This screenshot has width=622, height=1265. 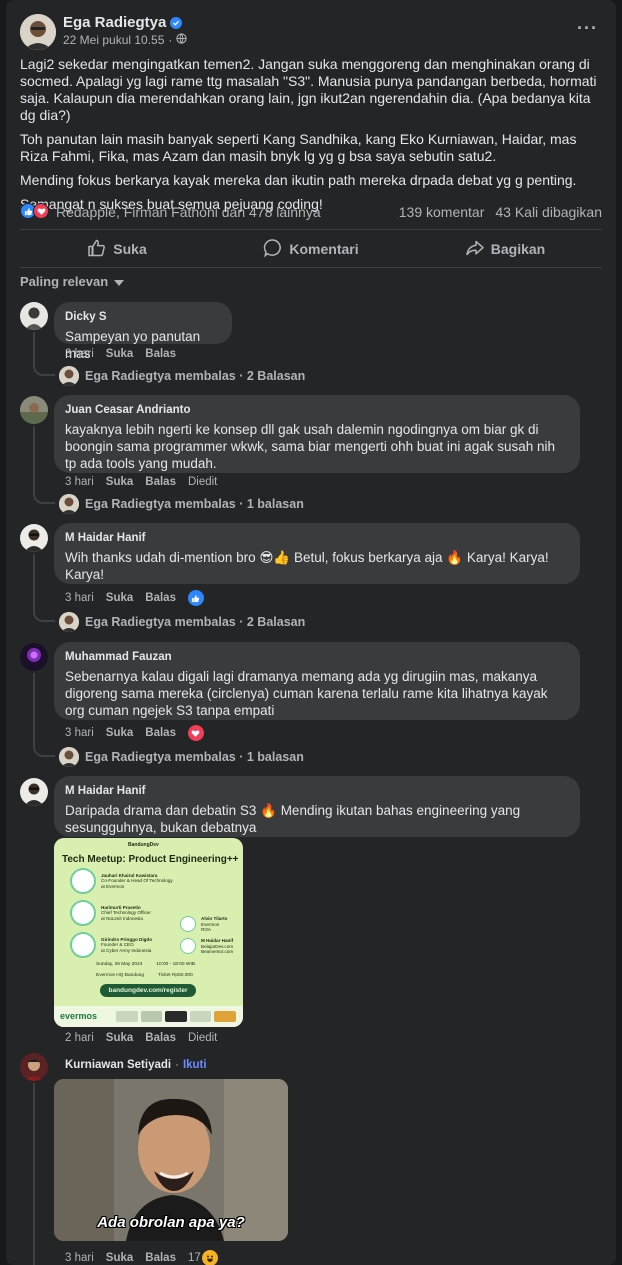 What do you see at coordinates (143, 331) in the screenshot?
I see `comment-bubble: Dicky S Sampeyan yo panutan mas` at bounding box center [143, 331].